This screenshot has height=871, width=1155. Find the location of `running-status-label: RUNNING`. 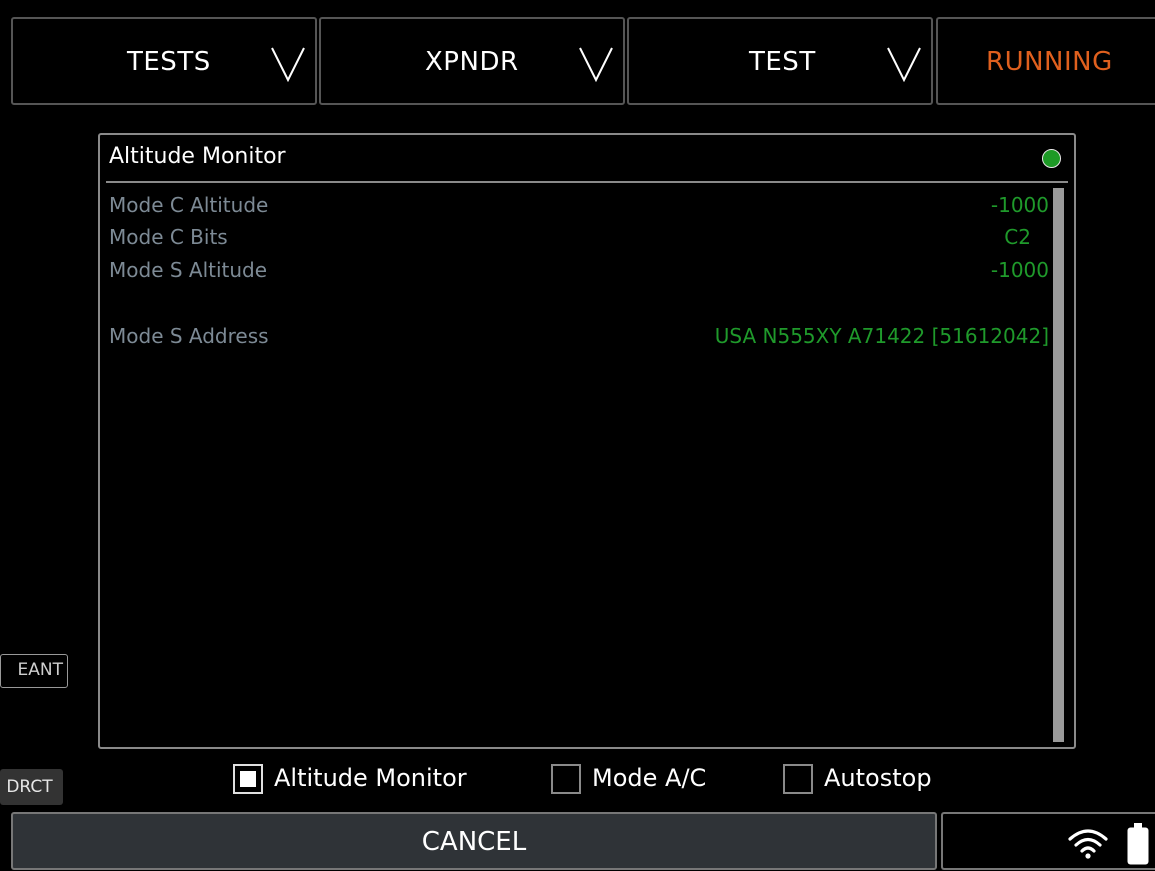

running-status-label: RUNNING is located at coordinates (1049, 62).